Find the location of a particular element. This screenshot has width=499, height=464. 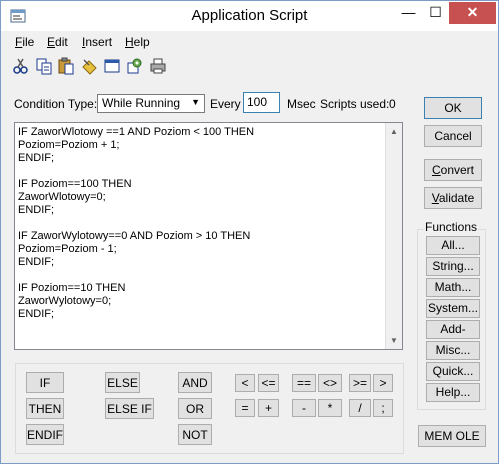

menu-file: File is located at coordinates (24, 42).